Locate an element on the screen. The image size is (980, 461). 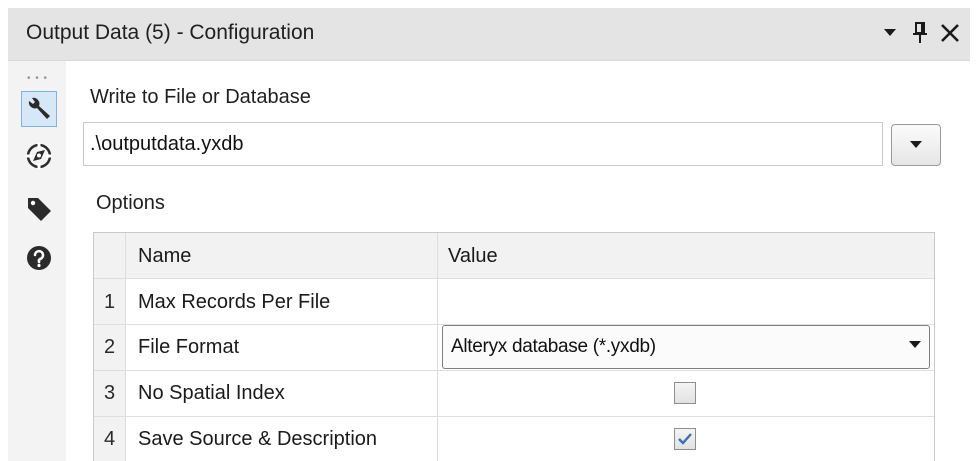
wrench-icon is located at coordinates (39, 109).